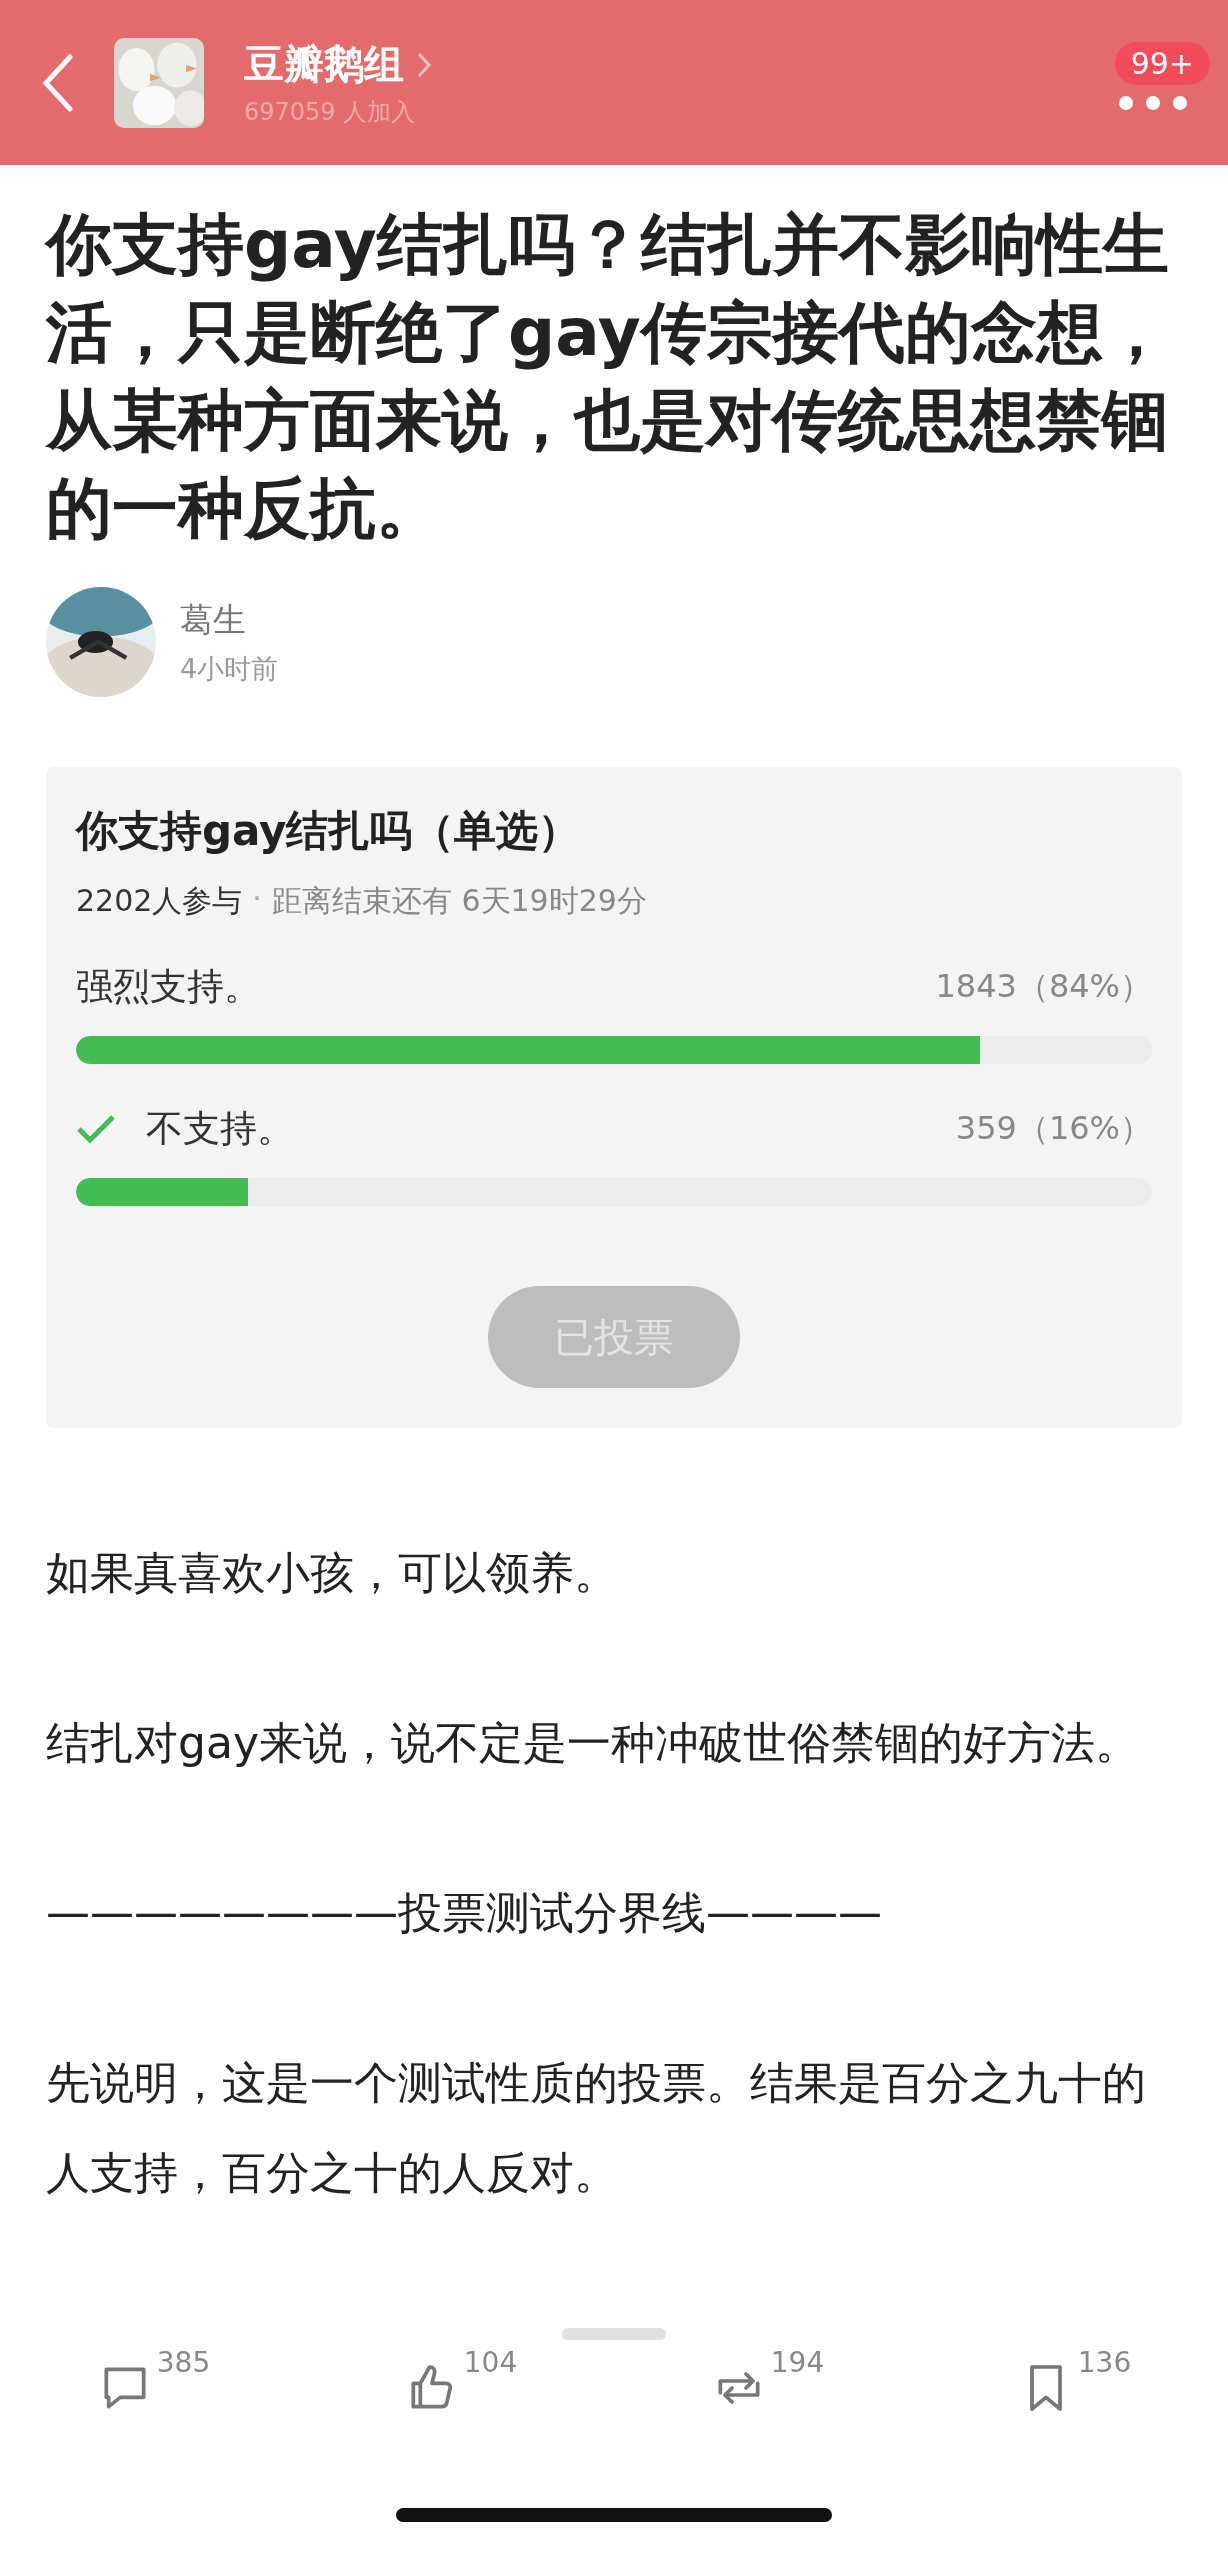  I want to click on drag-handle, so click(614, 2334).